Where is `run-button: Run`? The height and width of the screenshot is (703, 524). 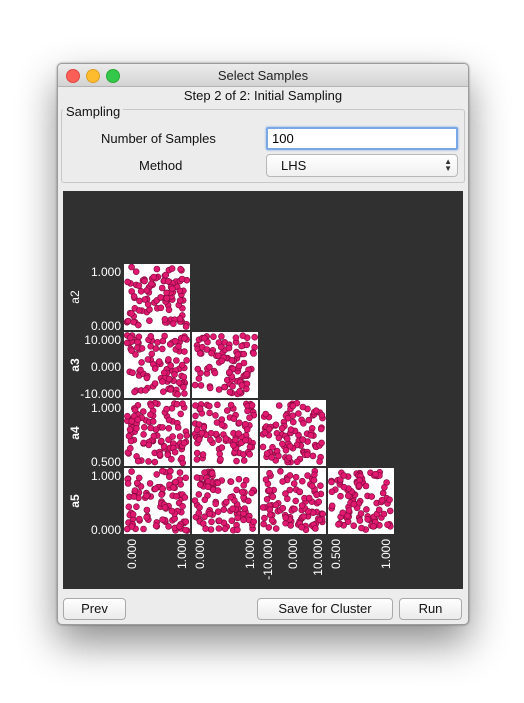
run-button: Run is located at coordinates (430, 609).